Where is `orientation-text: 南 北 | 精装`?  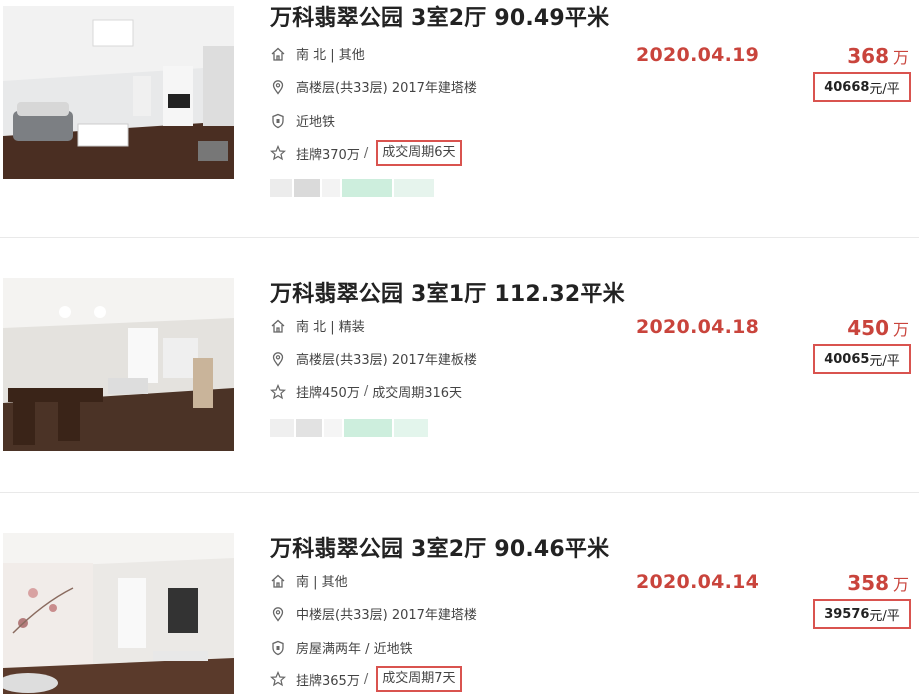 orientation-text: 南 北 | 精装 is located at coordinates (330, 327).